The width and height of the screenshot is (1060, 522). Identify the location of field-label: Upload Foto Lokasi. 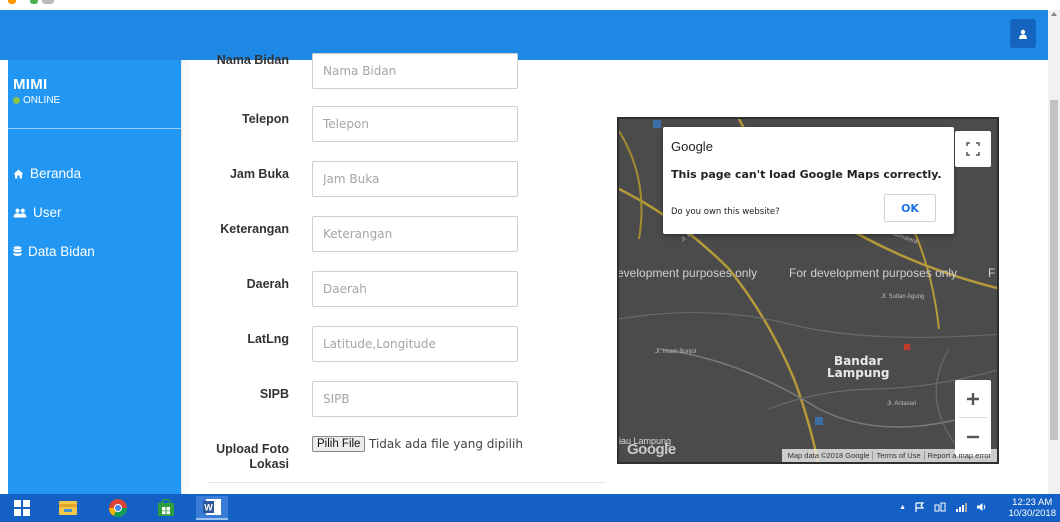
(239, 457).